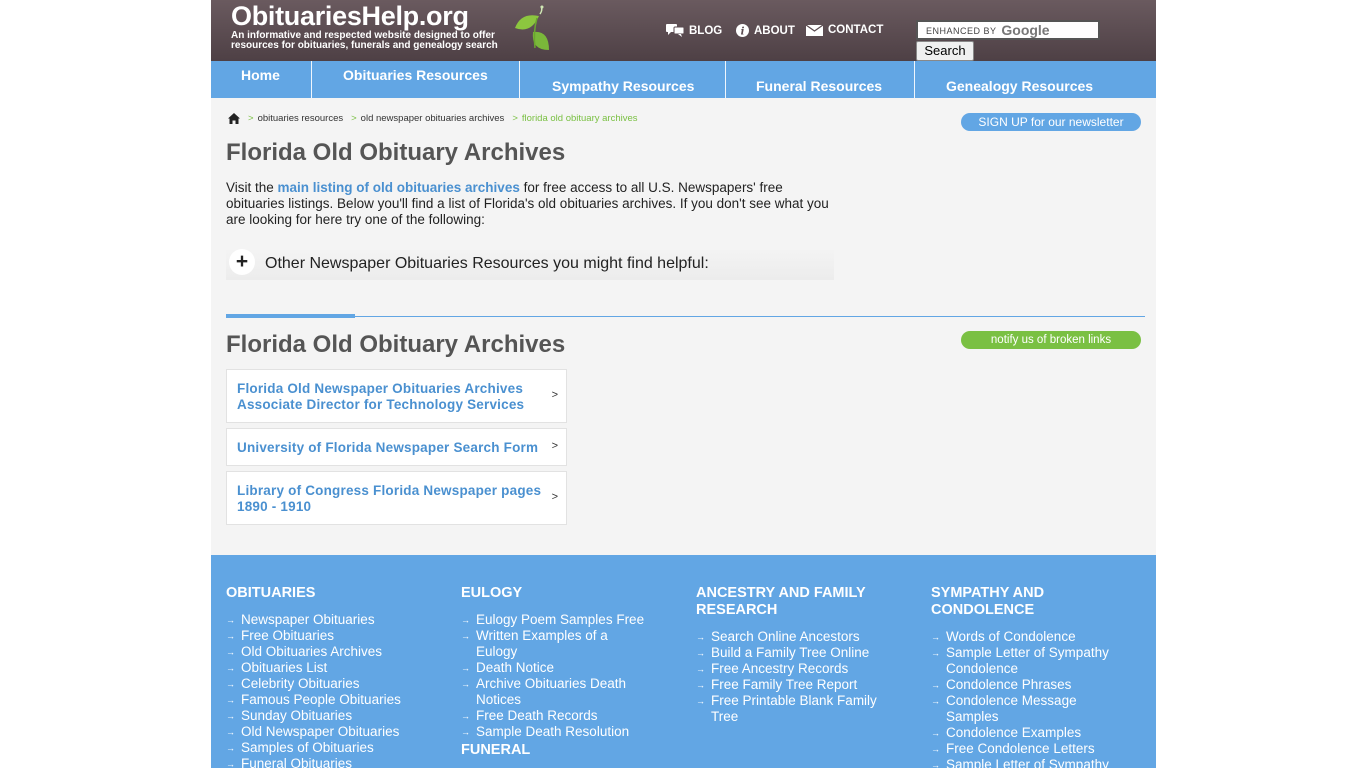 The width and height of the screenshot is (1366, 768). I want to click on notify-broken-links-button: notify us of broken links, so click(1051, 340).